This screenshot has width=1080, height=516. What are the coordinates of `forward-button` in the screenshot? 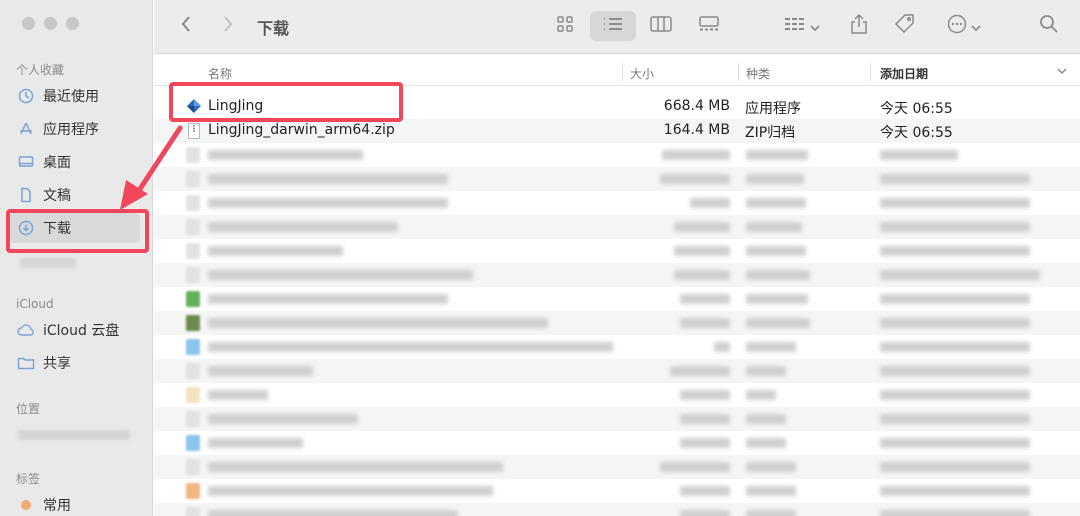 It's located at (228, 26).